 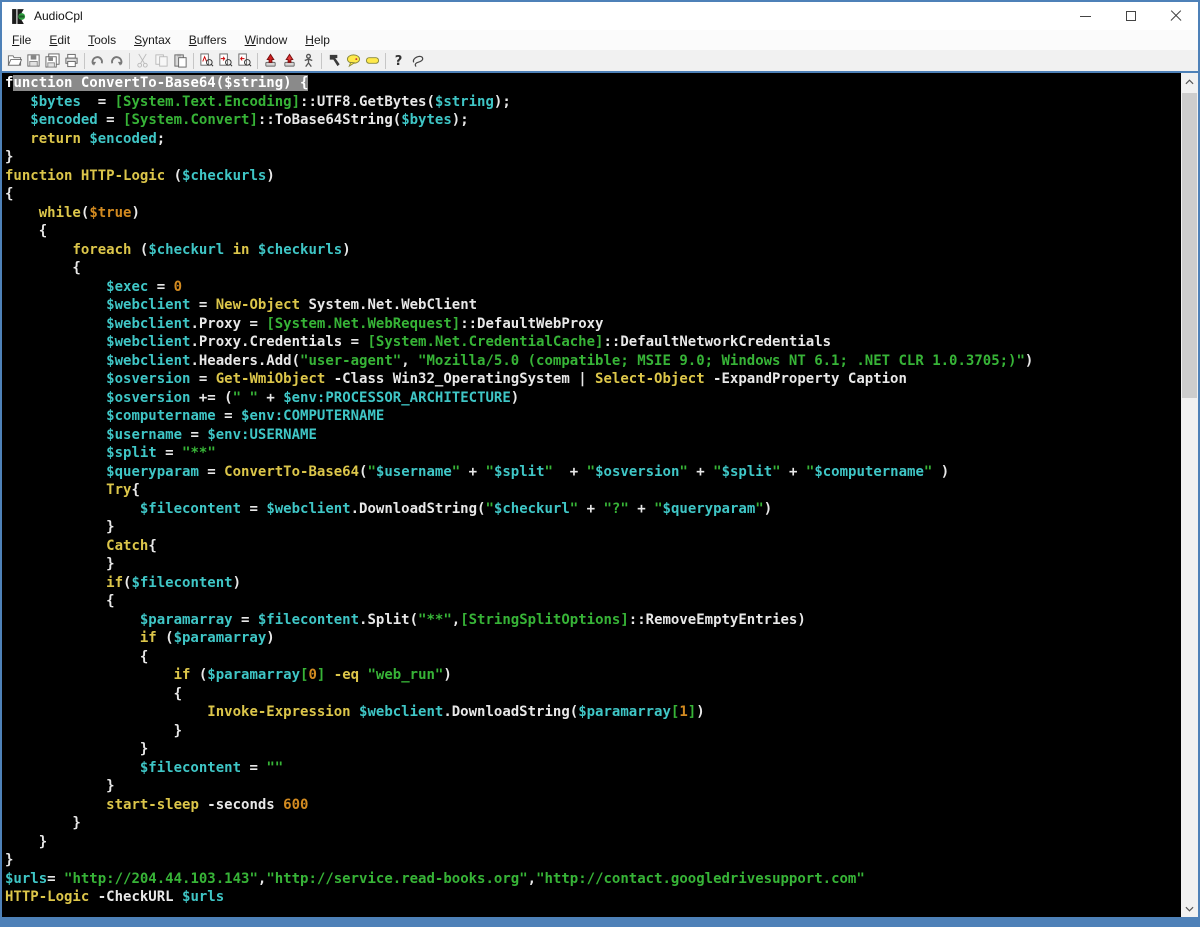 What do you see at coordinates (417, 60) in the screenshot?
I see `toolbar-select-button` at bounding box center [417, 60].